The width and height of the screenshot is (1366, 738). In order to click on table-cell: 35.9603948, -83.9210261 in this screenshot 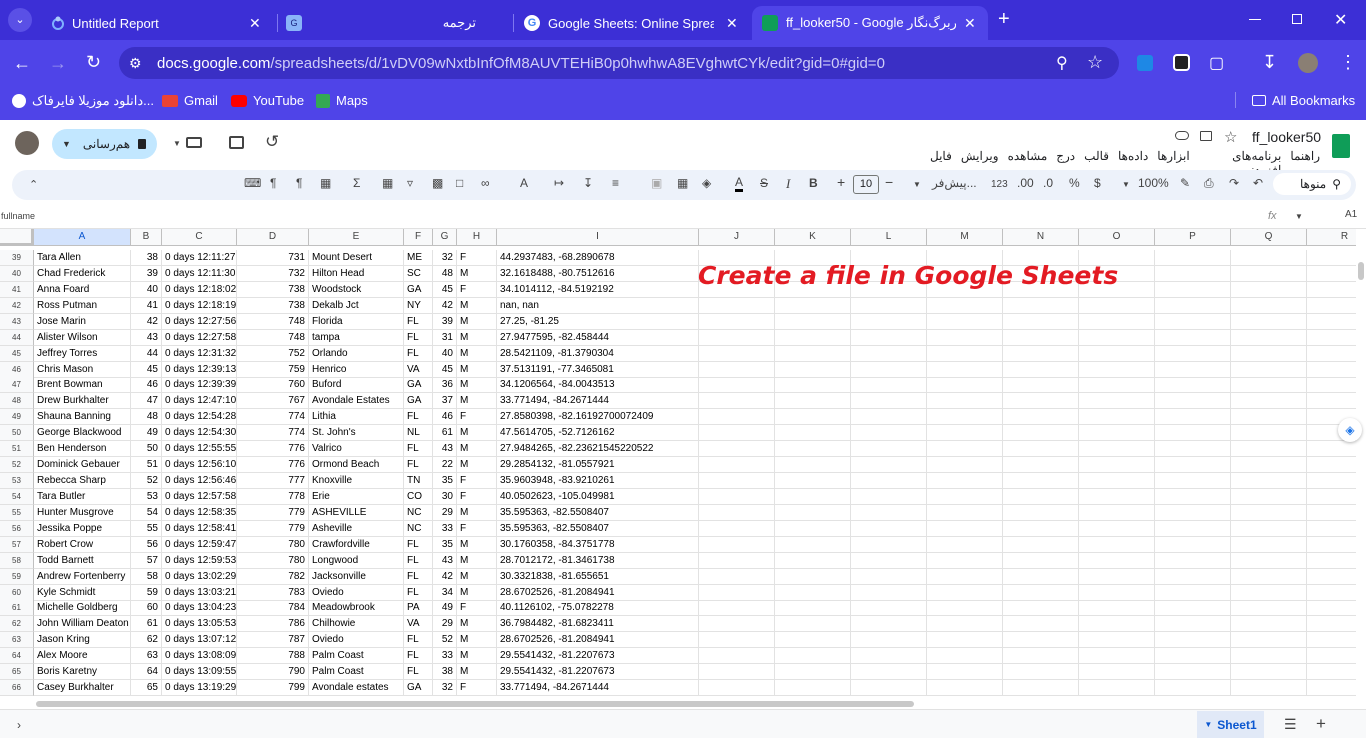, I will do `click(598, 481)`.